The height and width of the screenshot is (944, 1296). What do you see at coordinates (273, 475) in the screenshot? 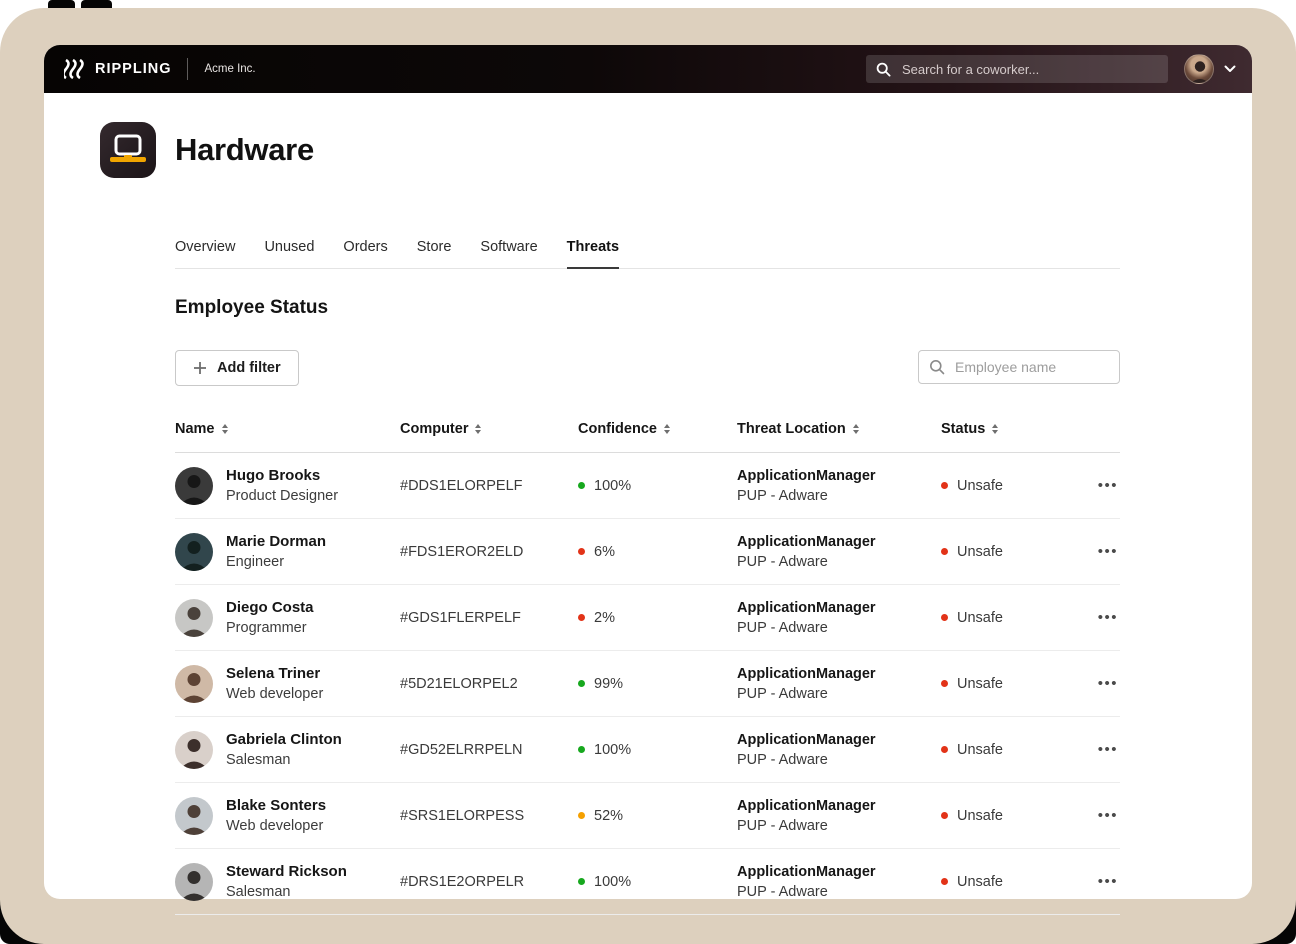
I see `employee-name: Hugo Brooks` at bounding box center [273, 475].